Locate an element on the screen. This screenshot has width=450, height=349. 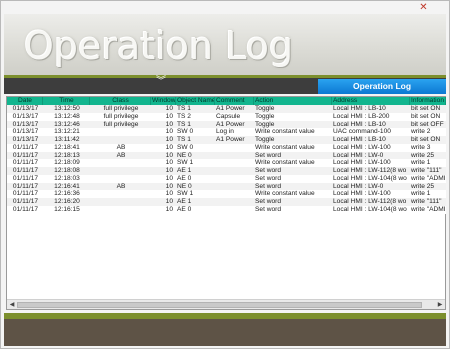
cell-time: 12:16:41 is located at coordinates (67, 186).